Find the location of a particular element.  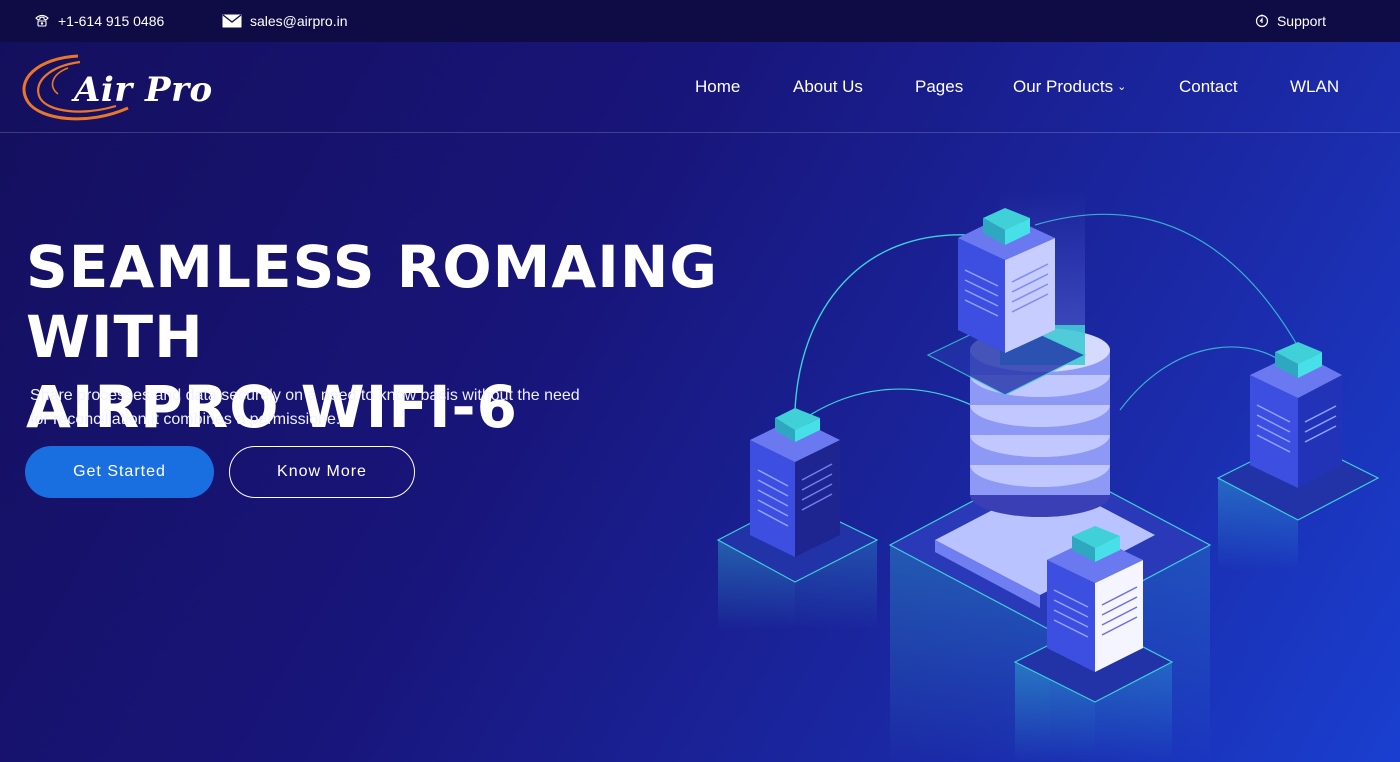

phone-icon is located at coordinates (42, 21).